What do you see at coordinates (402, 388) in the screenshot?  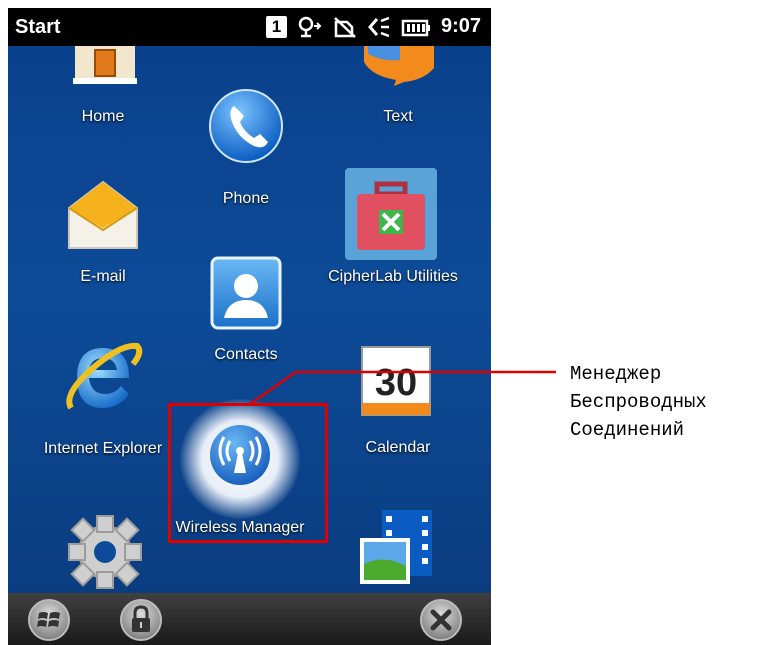 I see `callout-line` at bounding box center [402, 388].